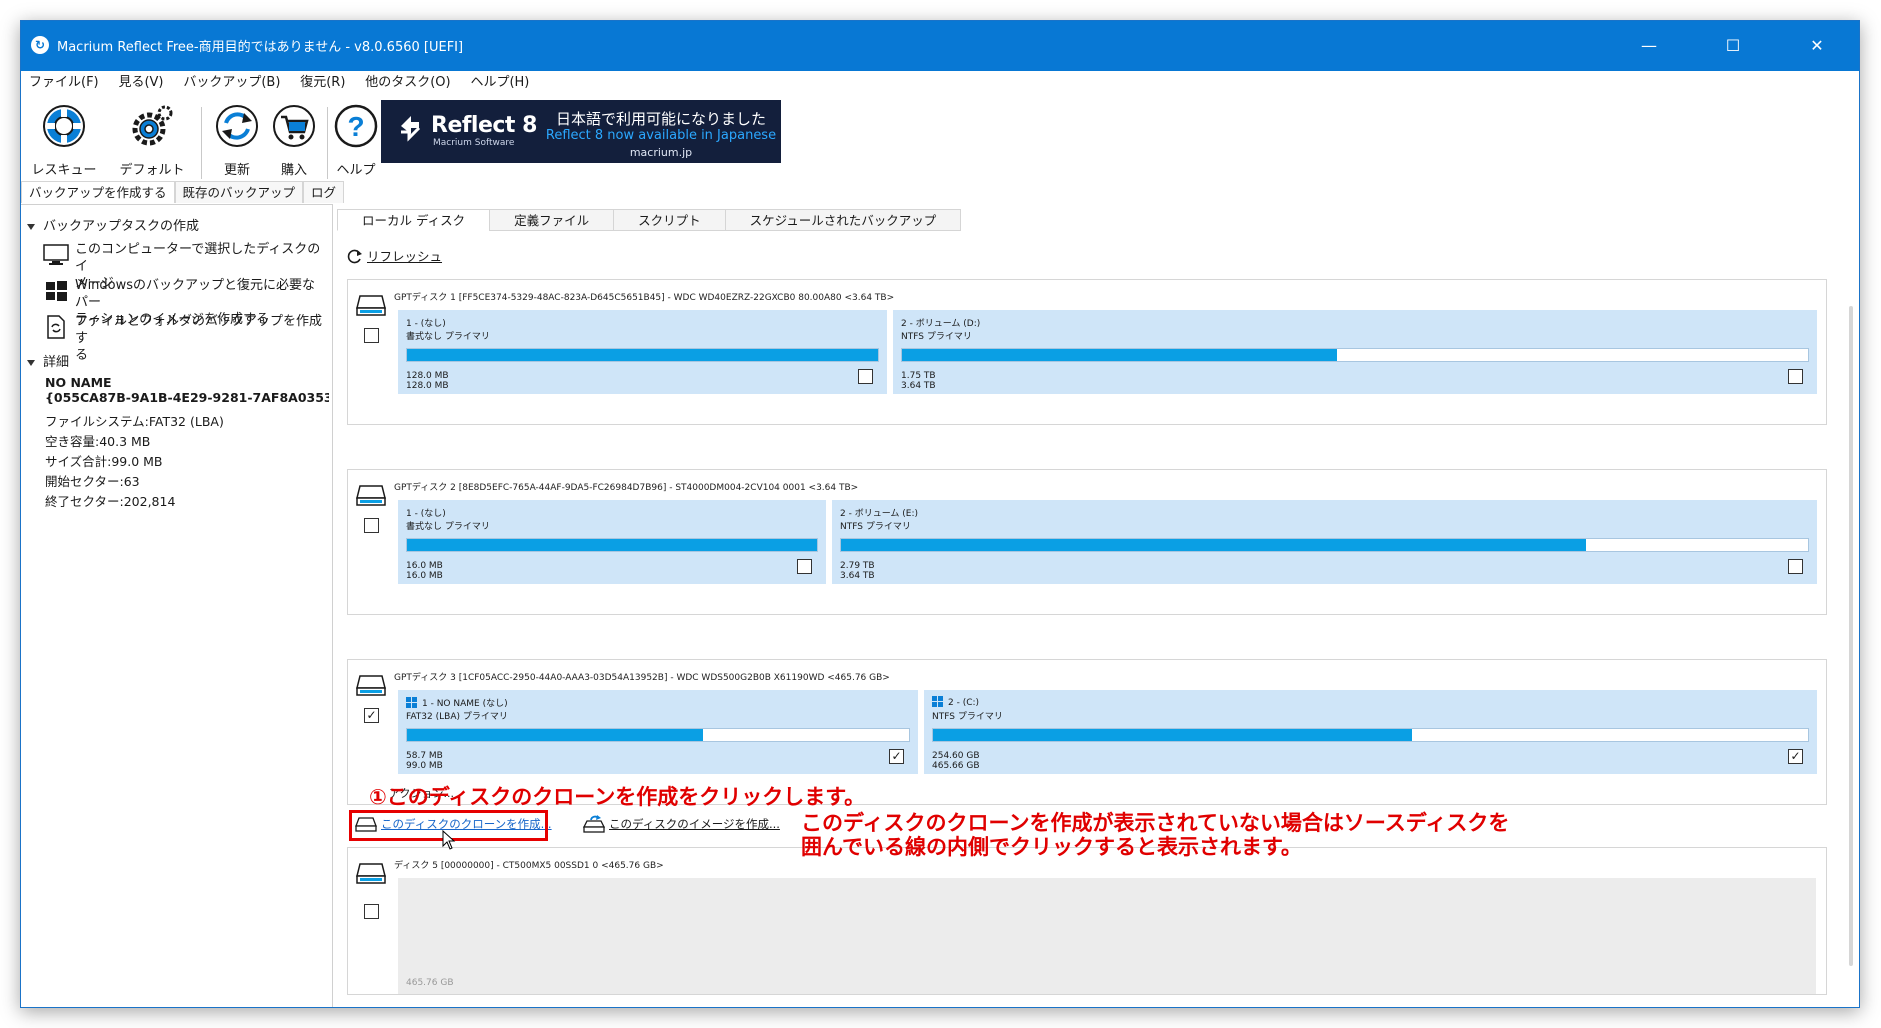 The width and height of the screenshot is (1881, 1028). I want to click on menu-help: ヘルプ(H), so click(499, 83).